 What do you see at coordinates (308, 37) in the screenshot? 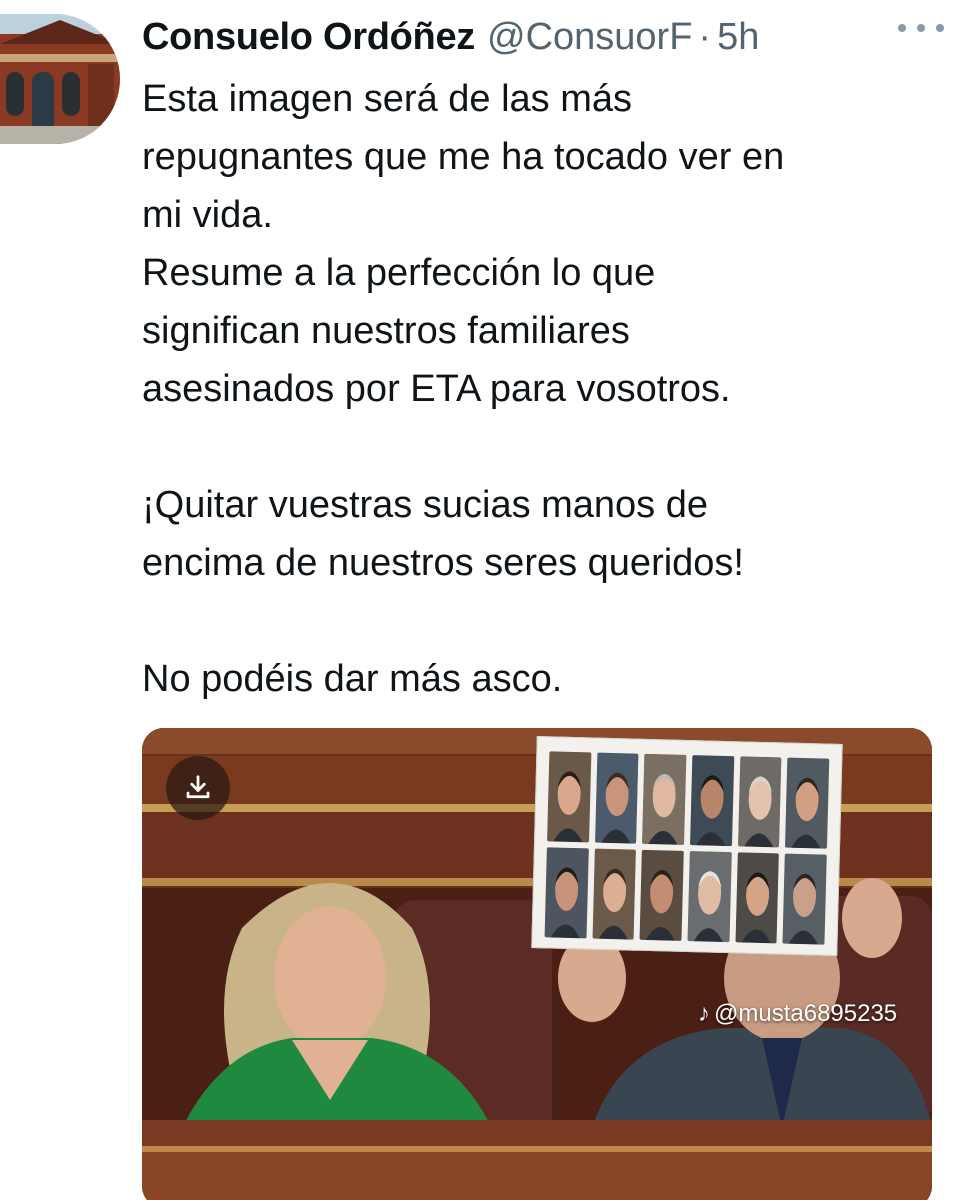
I see `author-display-name: Consuelo Ordóñez` at bounding box center [308, 37].